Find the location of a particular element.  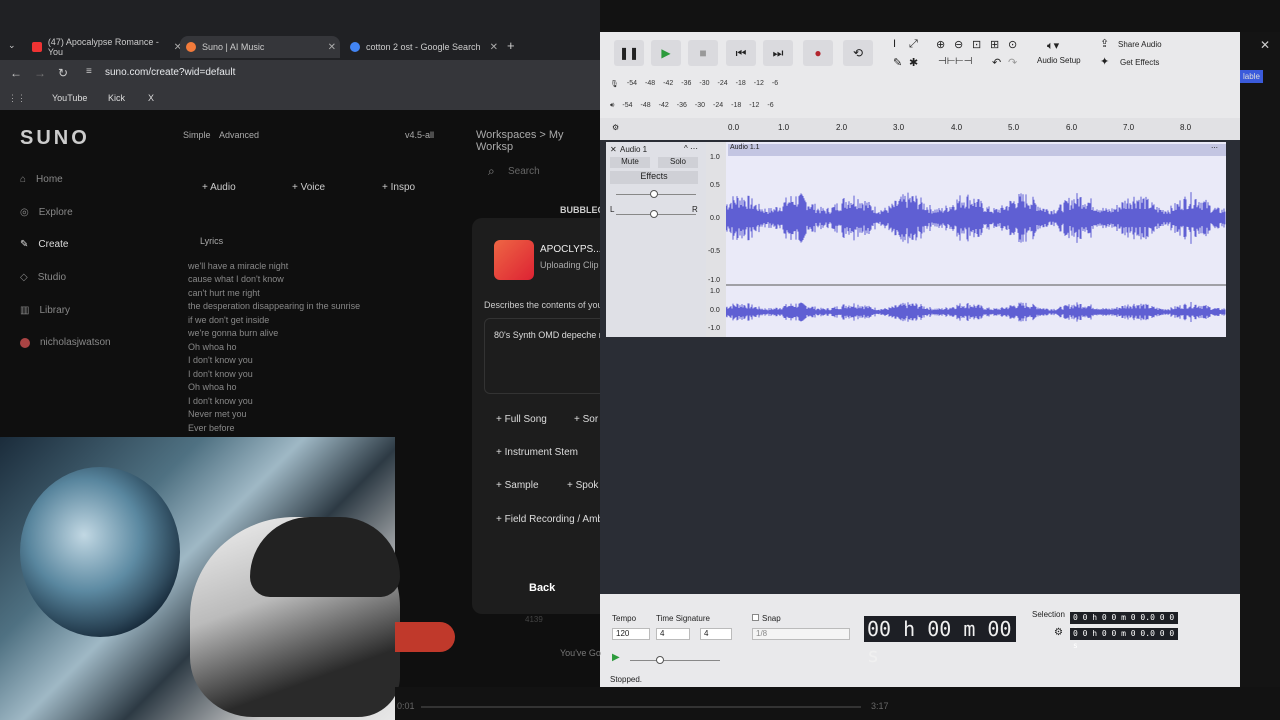

nav-home: ⌂ Home is located at coordinates (41, 179).